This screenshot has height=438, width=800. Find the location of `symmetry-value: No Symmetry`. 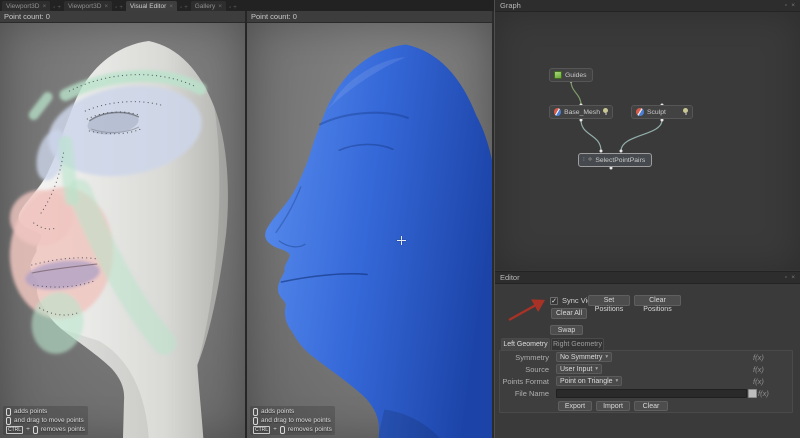

symmetry-value: No Symmetry is located at coordinates (581, 357).